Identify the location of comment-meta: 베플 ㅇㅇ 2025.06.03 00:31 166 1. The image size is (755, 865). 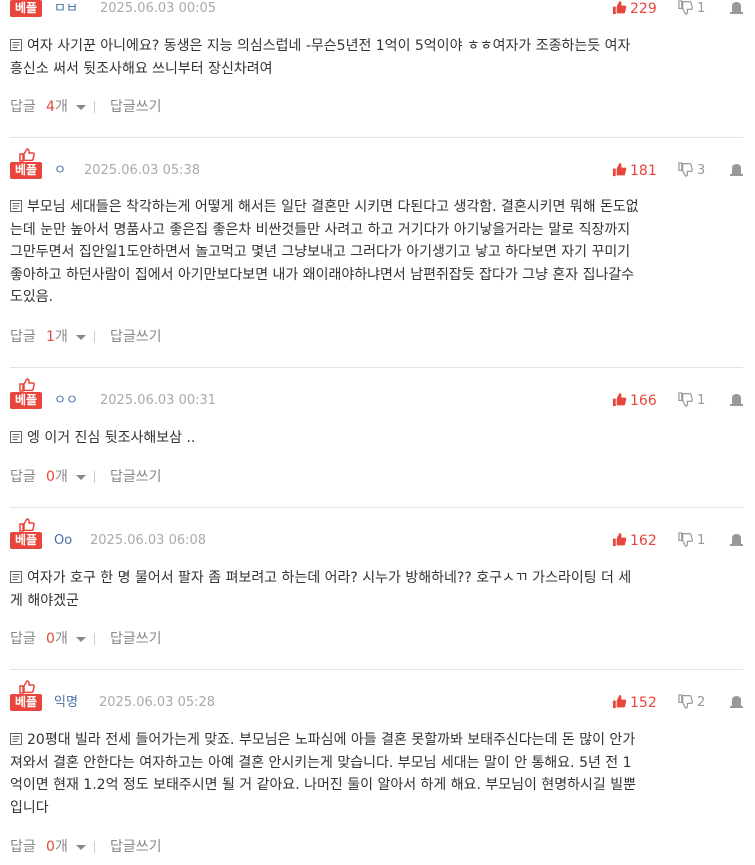
(376, 394).